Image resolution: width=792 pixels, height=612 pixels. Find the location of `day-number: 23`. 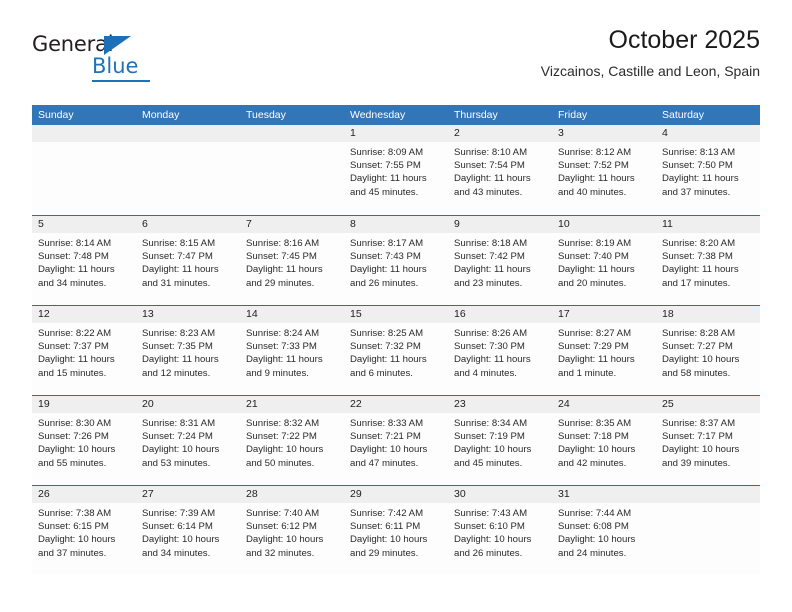

day-number: 23 is located at coordinates (500, 404).